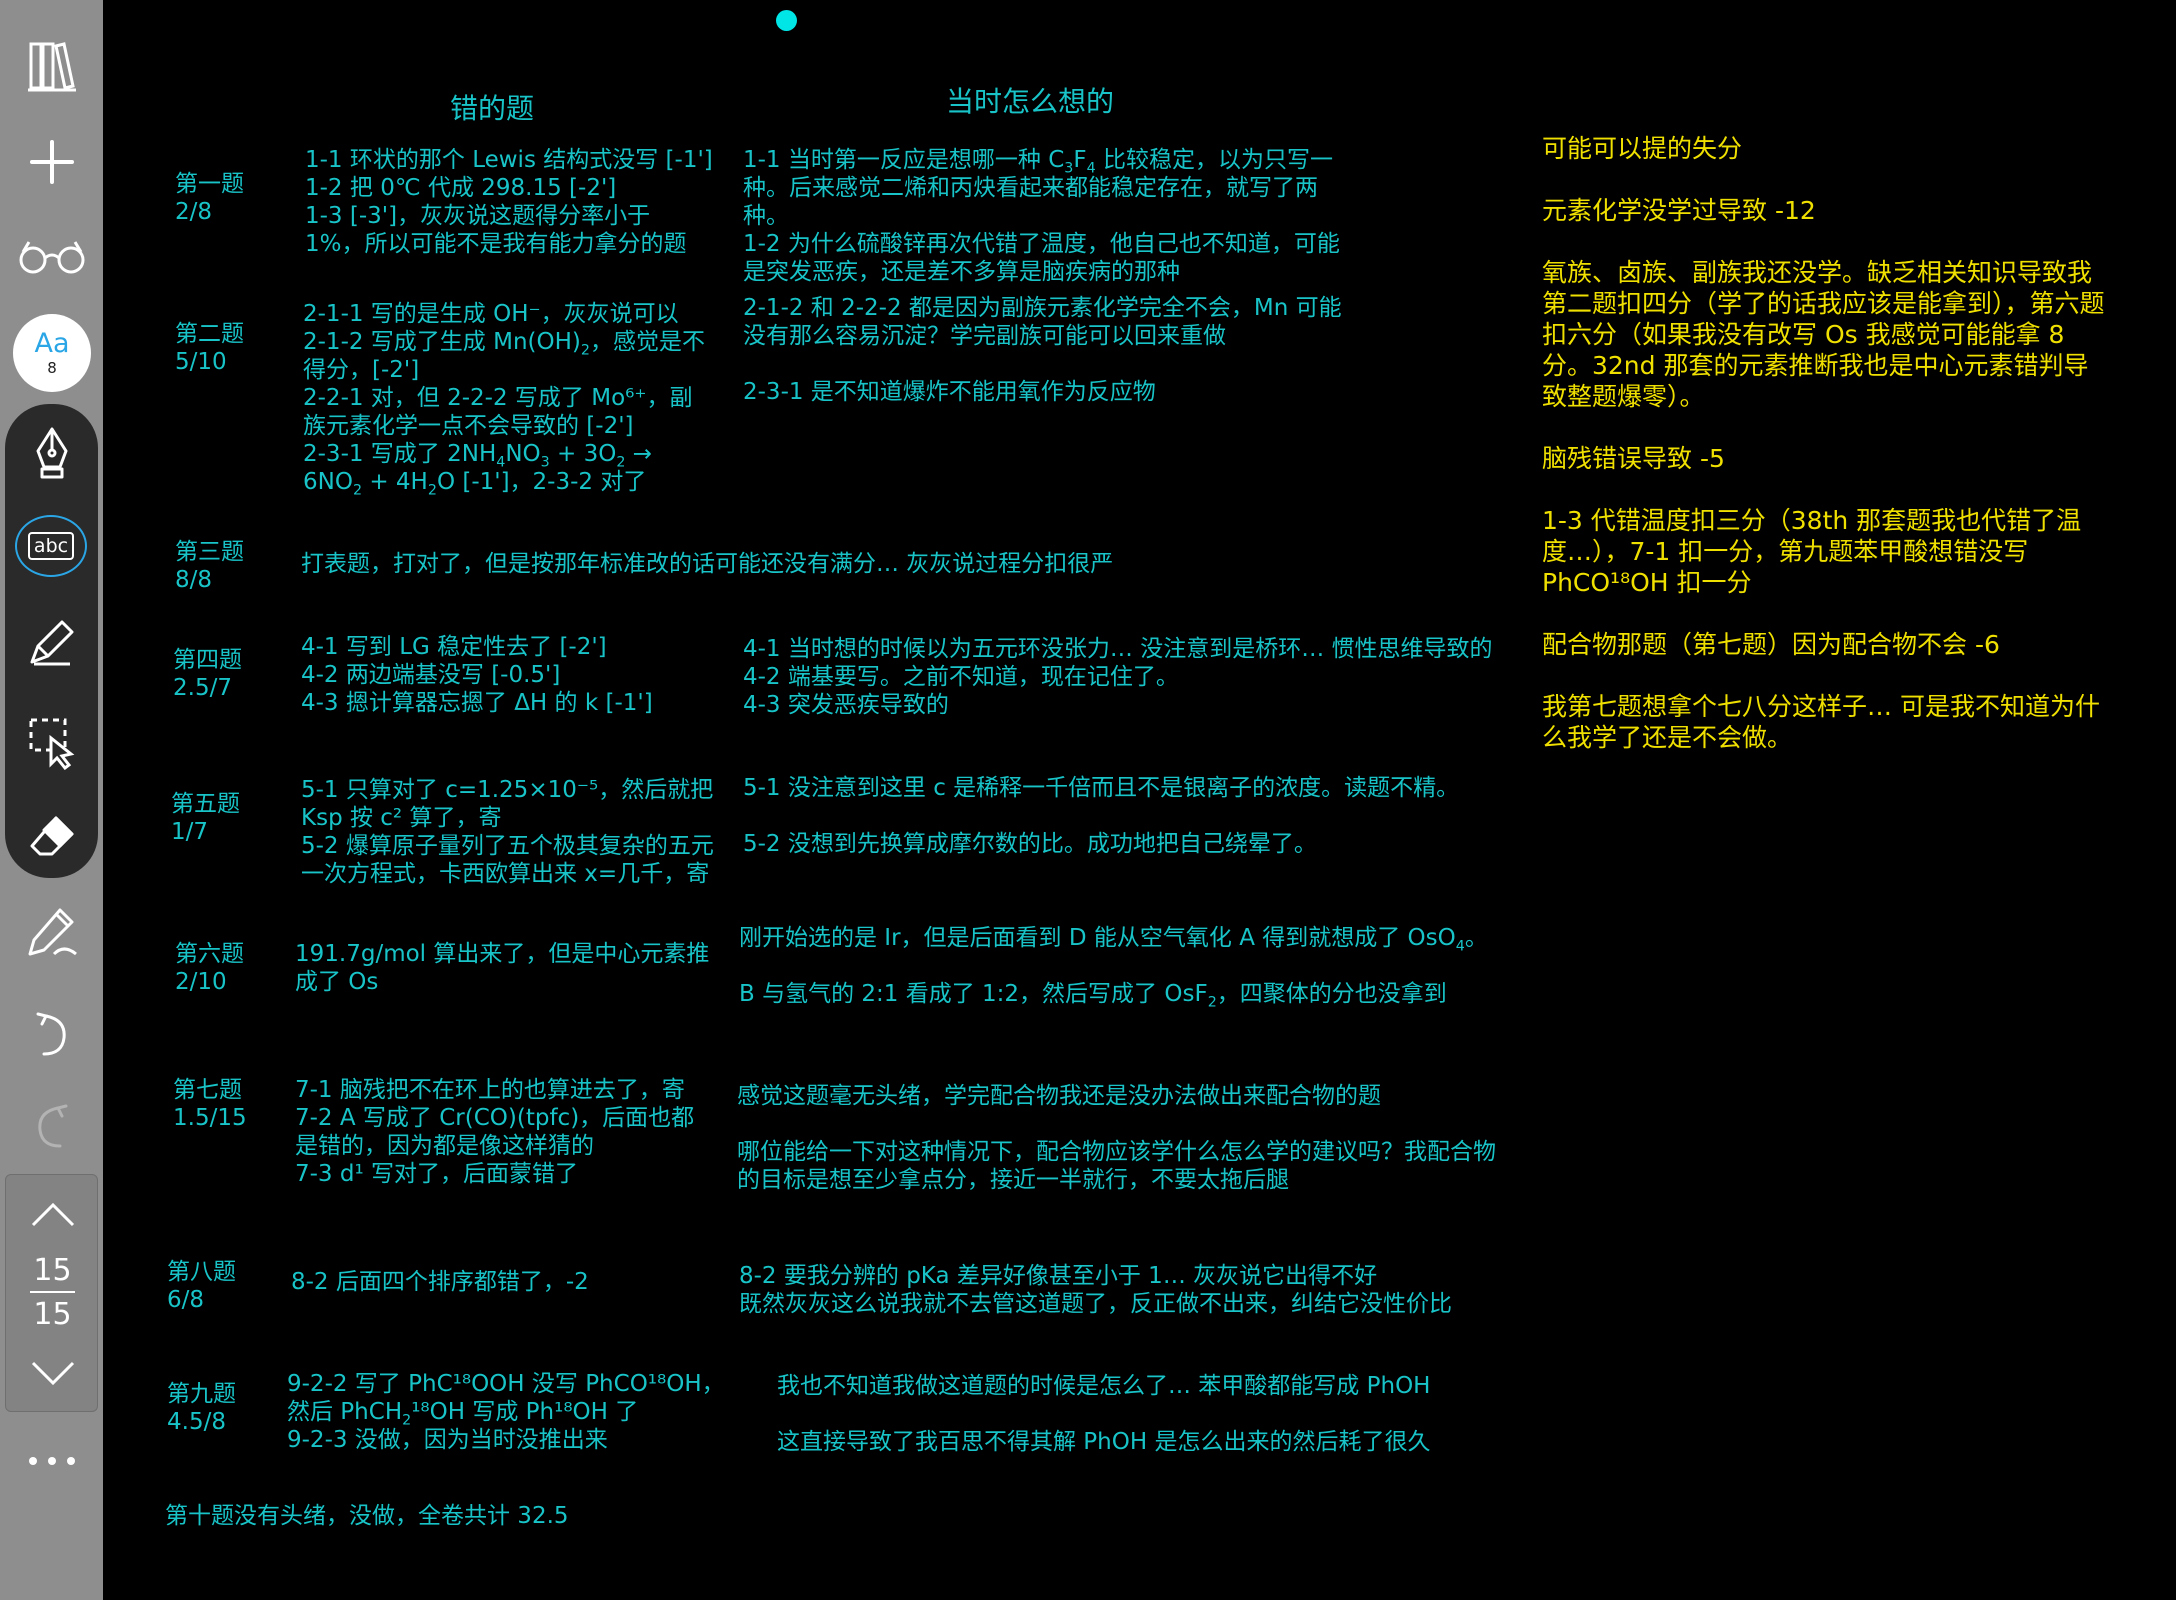 The height and width of the screenshot is (1600, 2176). What do you see at coordinates (52, 1215) in the screenshot?
I see `page-up-icon` at bounding box center [52, 1215].